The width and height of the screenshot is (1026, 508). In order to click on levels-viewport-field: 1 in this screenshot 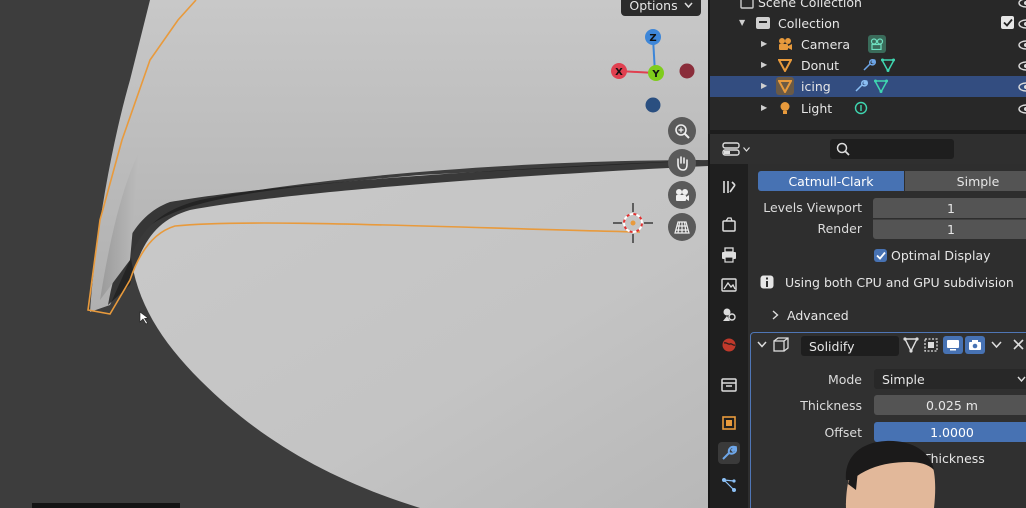, I will do `click(949, 208)`.